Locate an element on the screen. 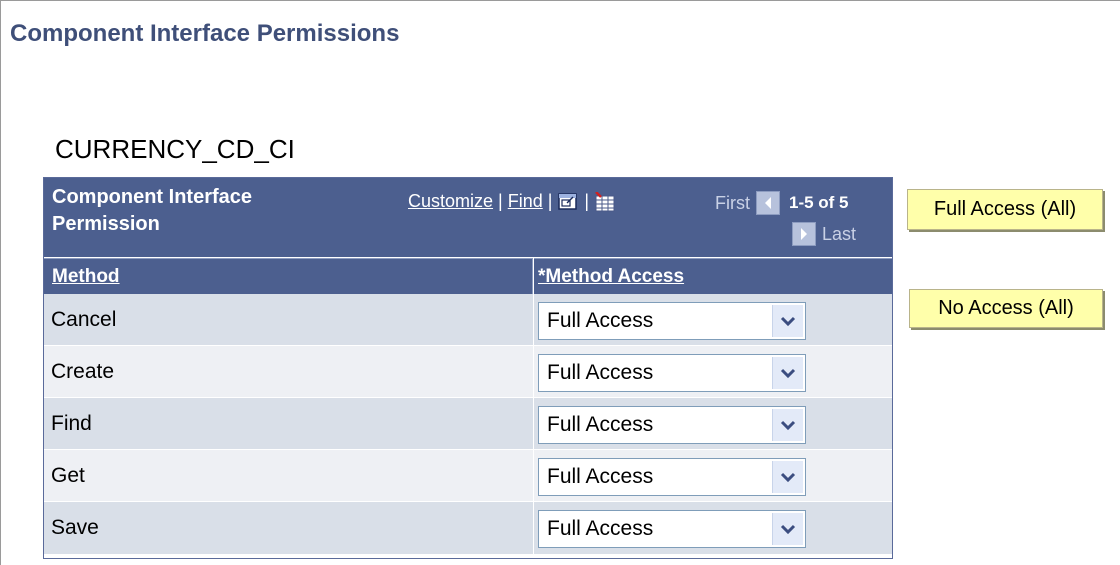 The width and height of the screenshot is (1120, 565). find-link: Find is located at coordinates (525, 201).